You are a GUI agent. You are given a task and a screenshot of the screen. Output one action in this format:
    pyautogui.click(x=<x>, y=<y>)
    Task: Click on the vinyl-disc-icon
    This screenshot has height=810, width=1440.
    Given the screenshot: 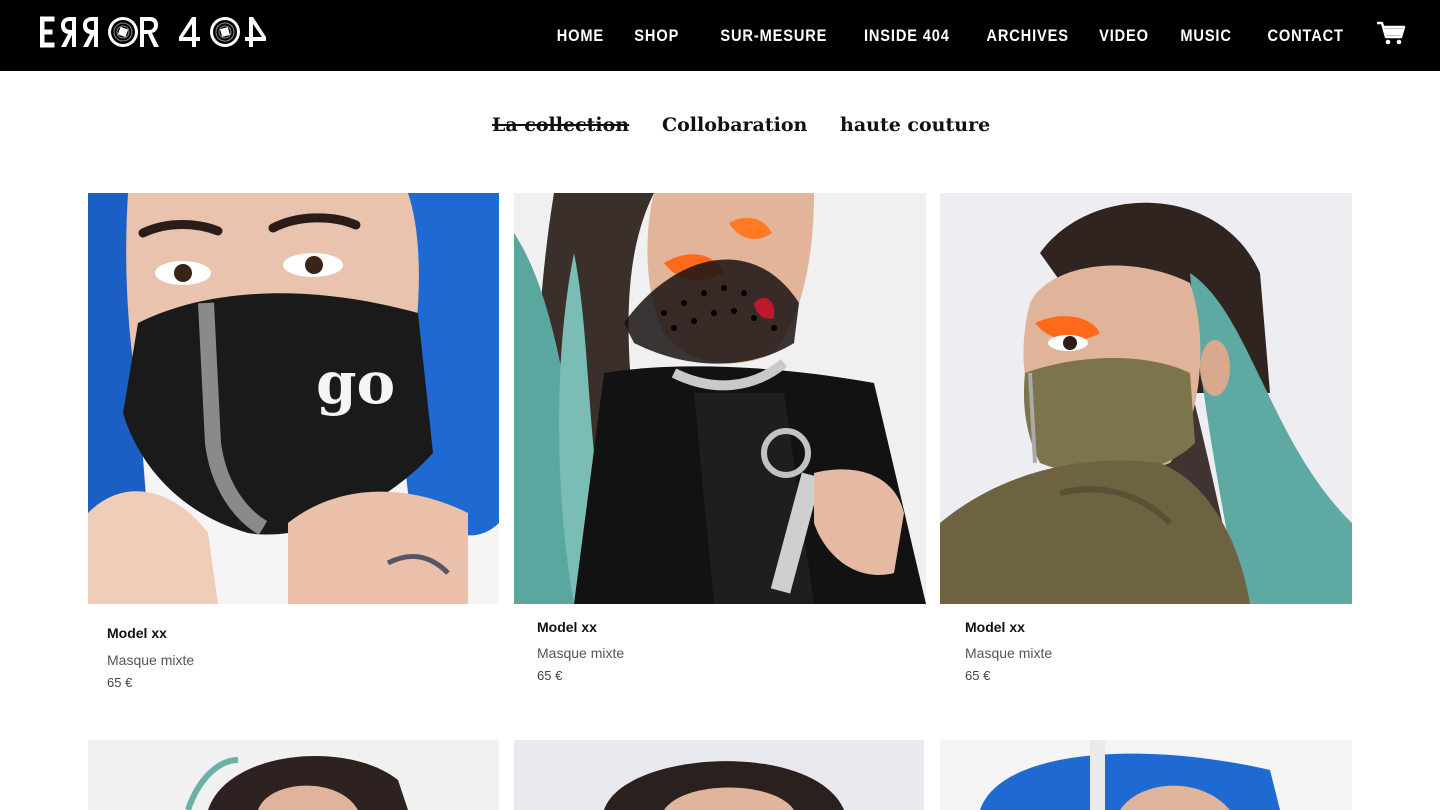 What is the action you would take?
    pyautogui.click(x=123, y=32)
    